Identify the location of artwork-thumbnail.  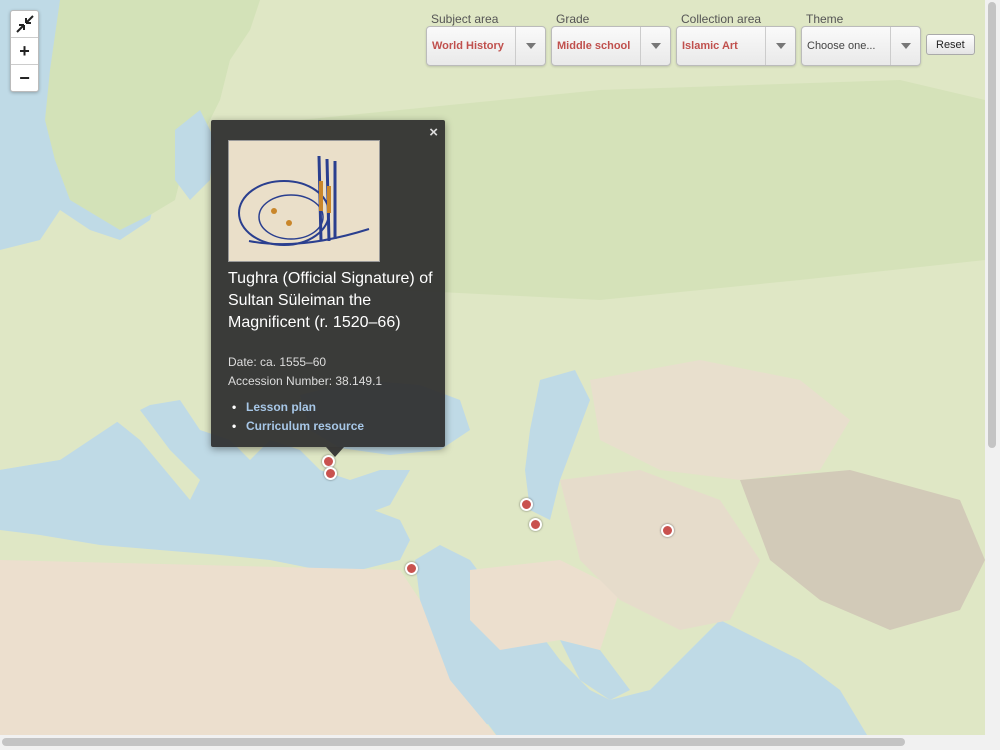
(304, 201).